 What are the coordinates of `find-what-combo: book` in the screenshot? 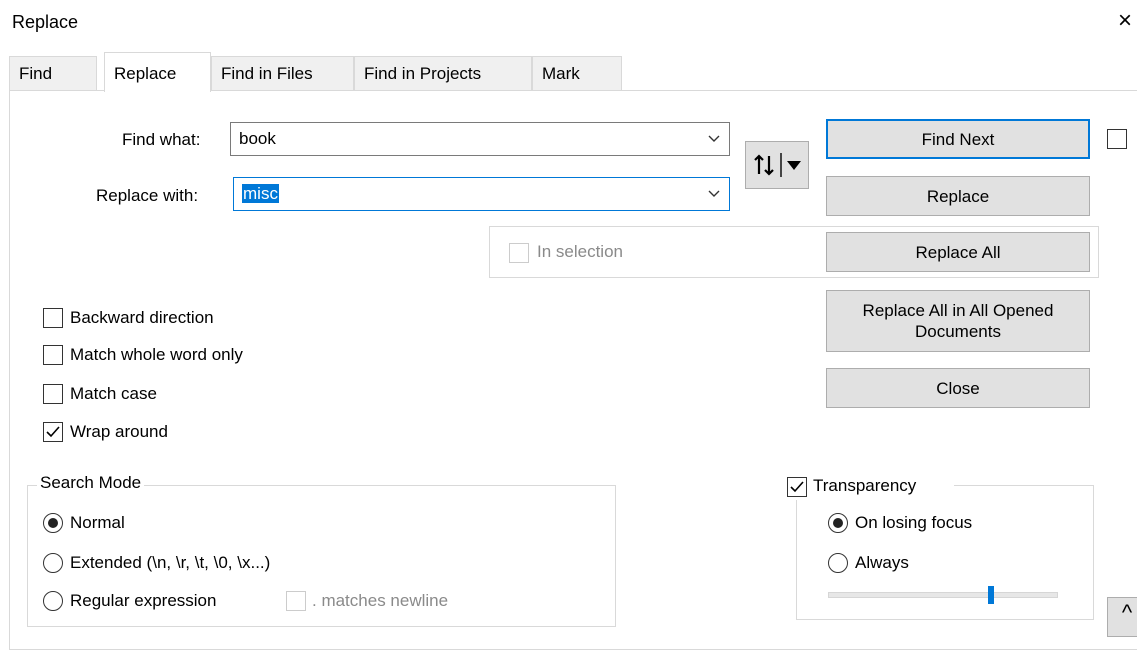 It's located at (480, 139).